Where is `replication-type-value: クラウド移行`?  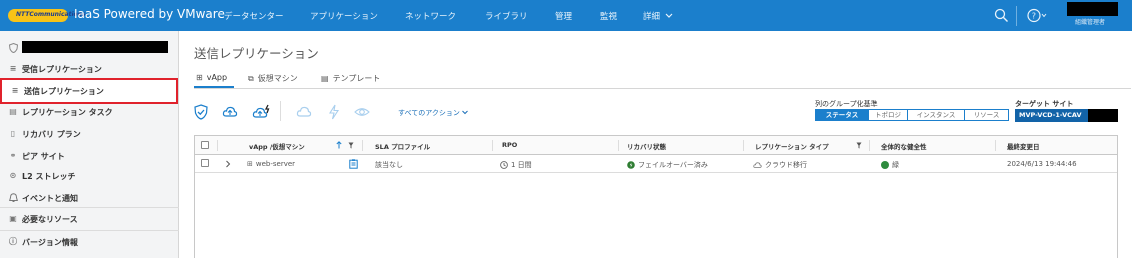
replication-type-value: クラウド移行 is located at coordinates (786, 165).